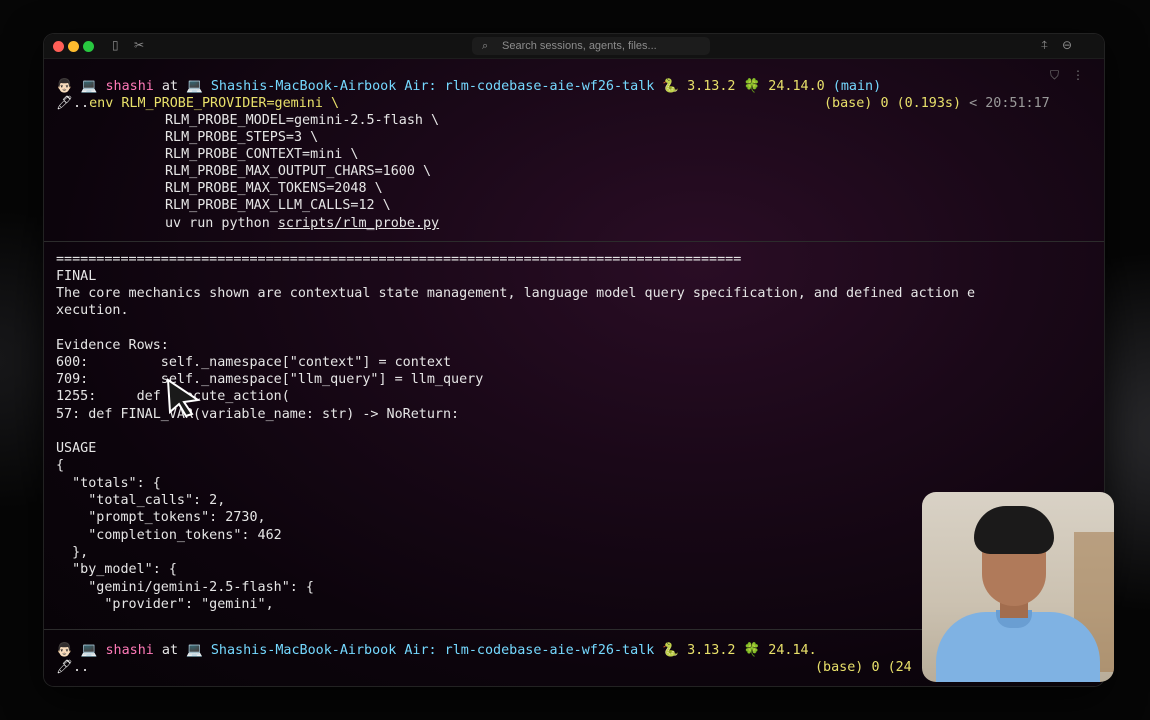 The image size is (1150, 720). Describe the element at coordinates (73, 103) in the screenshot. I see `command-lead: 🖊..` at that location.